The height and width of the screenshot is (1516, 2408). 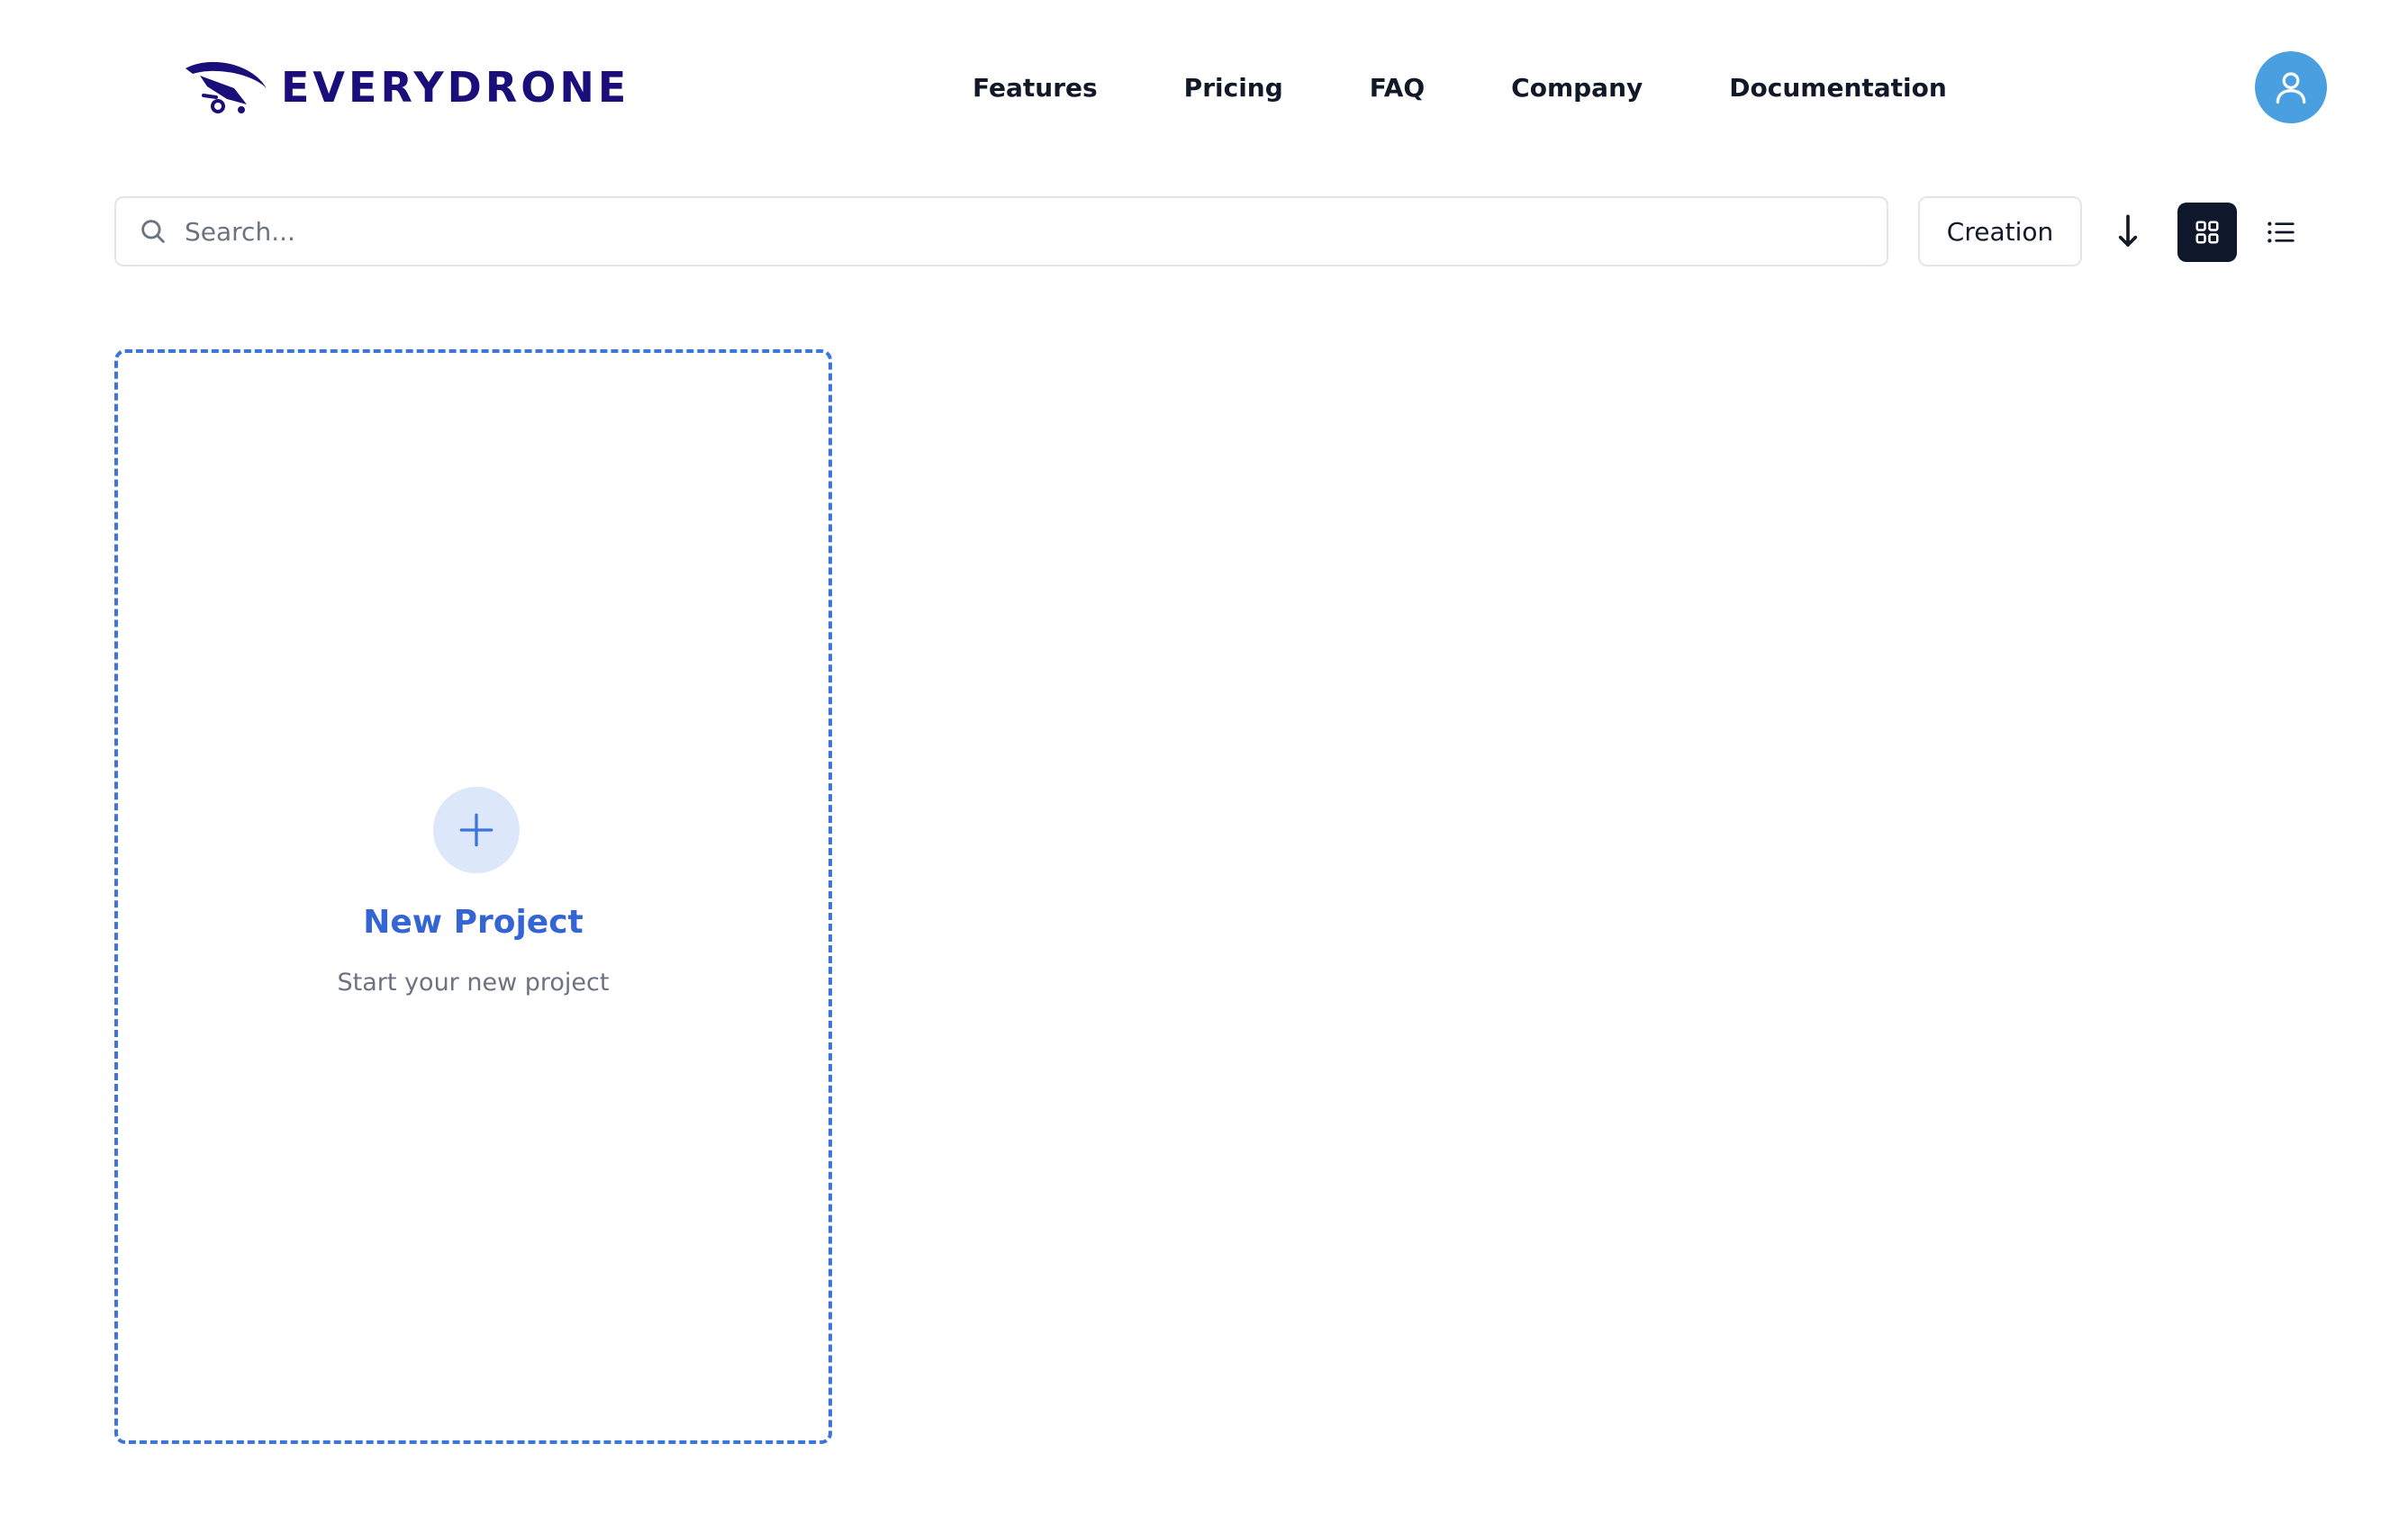 What do you see at coordinates (1035, 88) in the screenshot?
I see `nav-item-features: Features` at bounding box center [1035, 88].